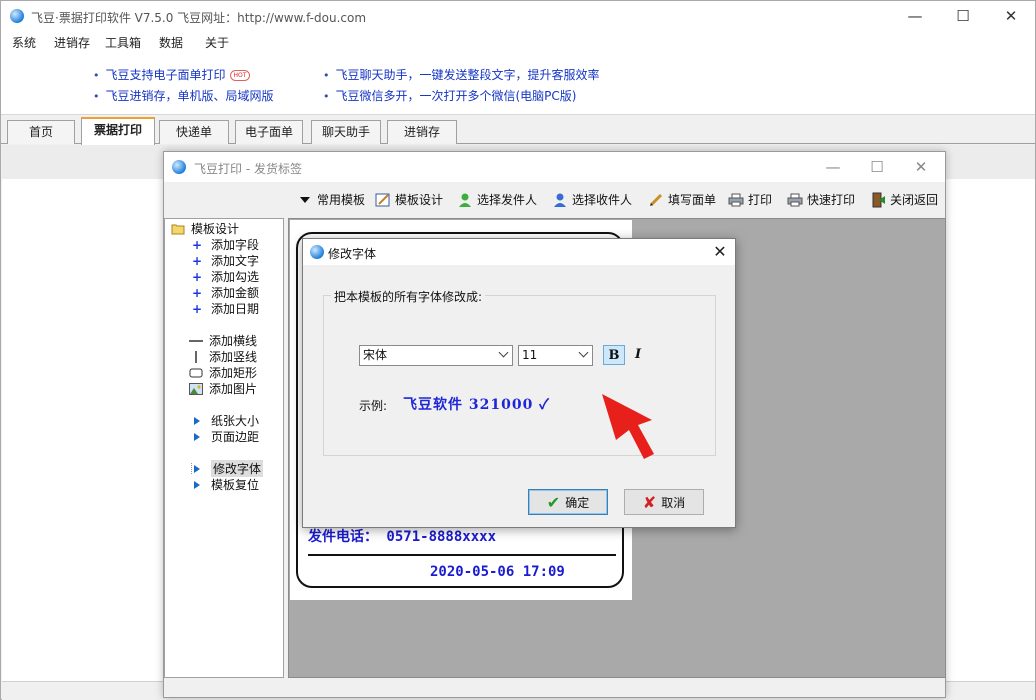 The height and width of the screenshot is (700, 1036). I want to click on quick-print-button: 快速打印, so click(821, 199).